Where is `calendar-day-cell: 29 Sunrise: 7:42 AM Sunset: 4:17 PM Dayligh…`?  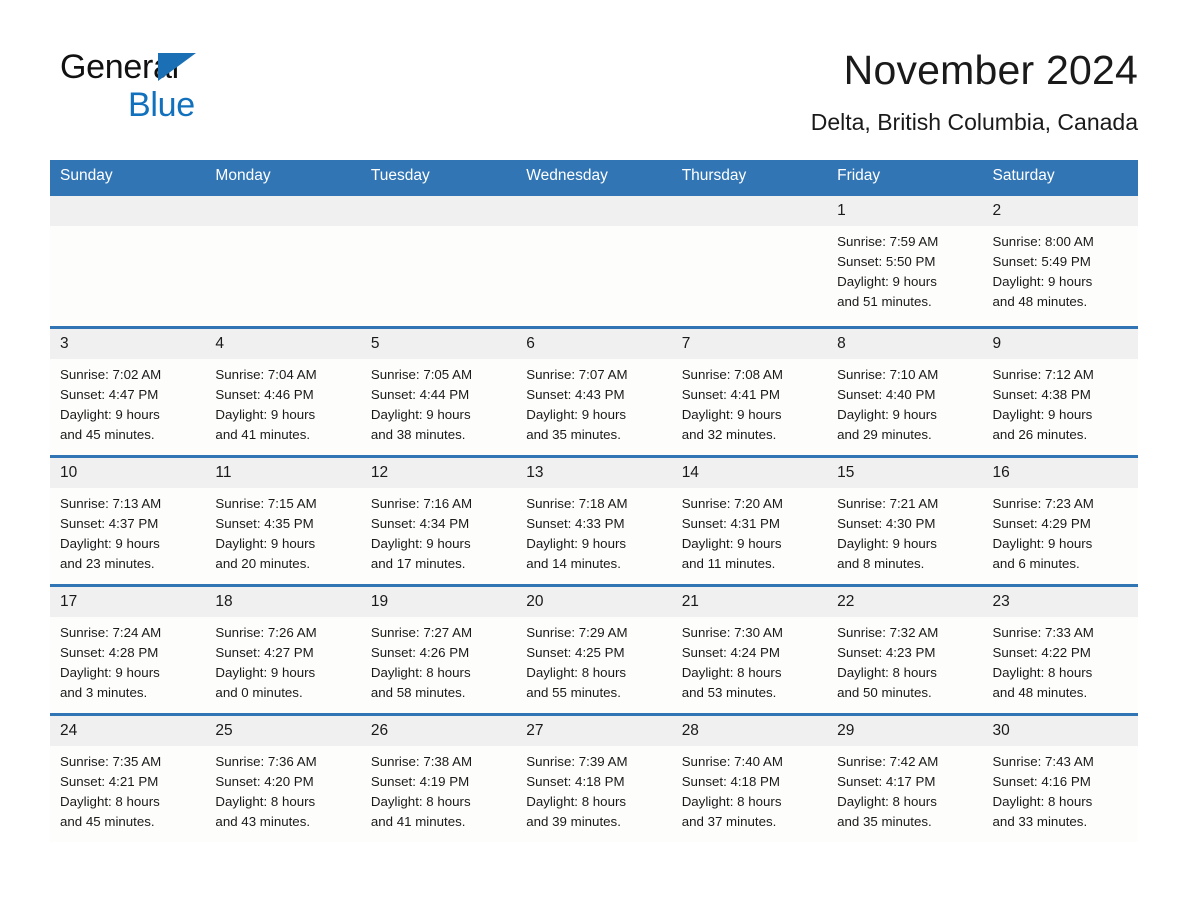
calendar-day-cell: 29 Sunrise: 7:42 AM Sunset: 4:17 PM Dayligh… is located at coordinates (905, 777).